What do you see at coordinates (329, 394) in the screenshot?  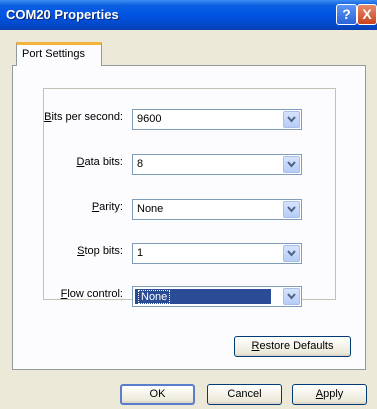 I see `apply-button: Apply` at bounding box center [329, 394].